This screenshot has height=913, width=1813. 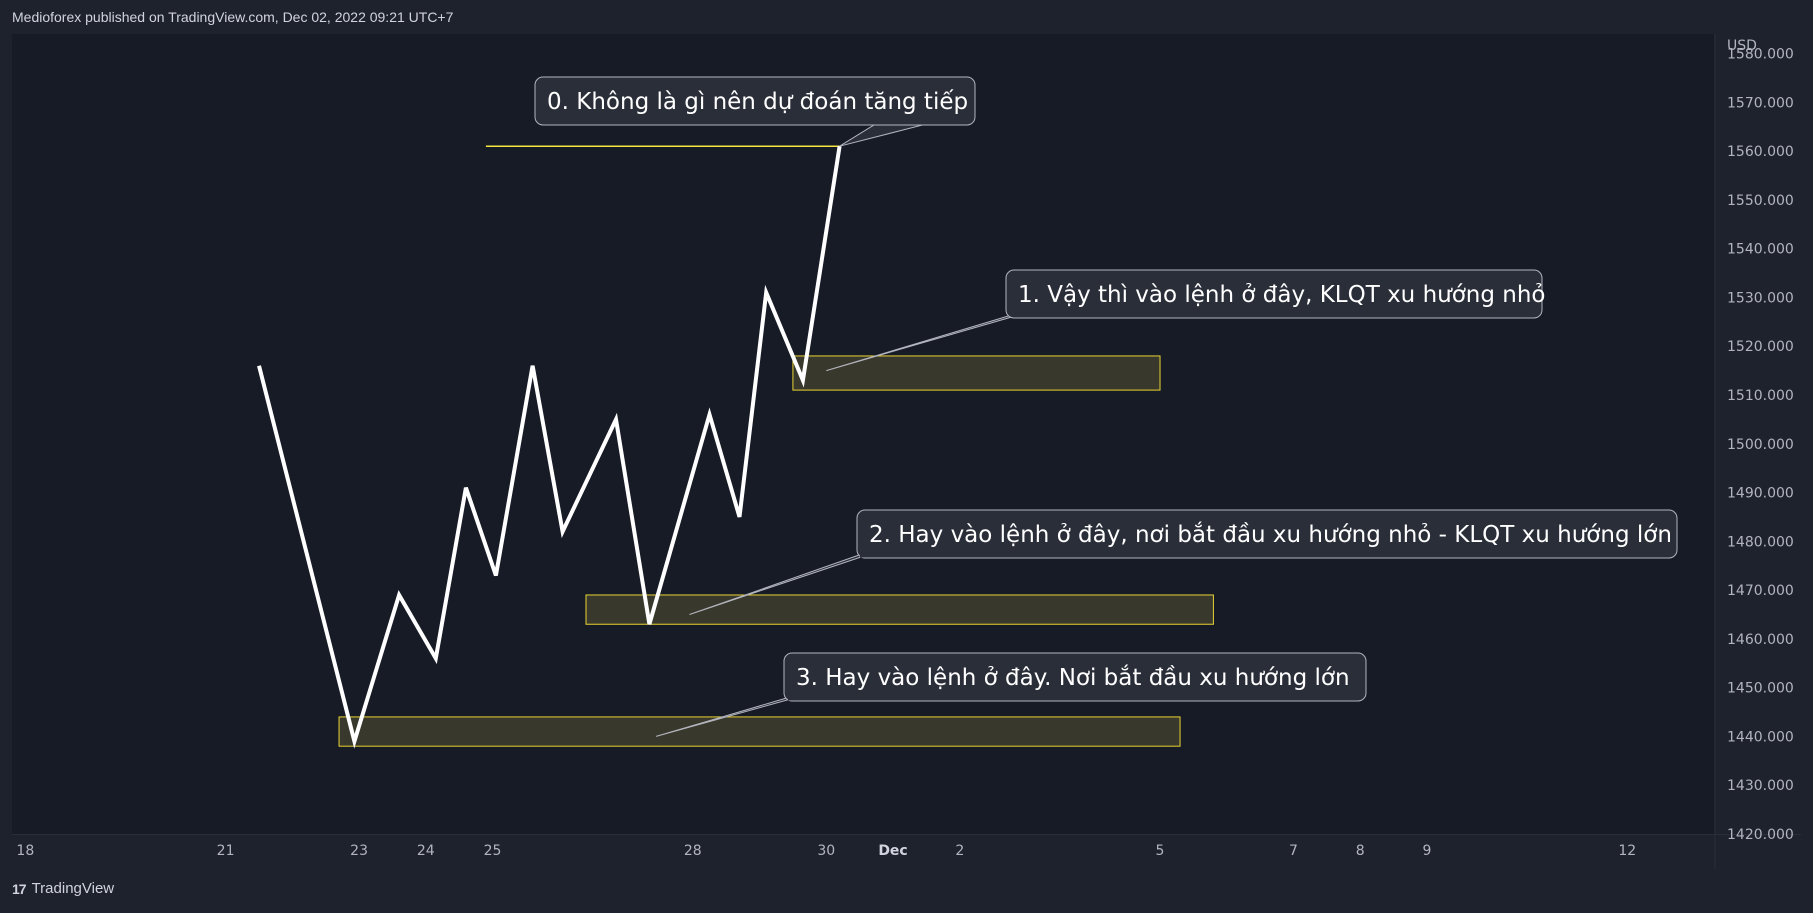 I want to click on y-tick-label: 1510.000, so click(x=1760, y=396).